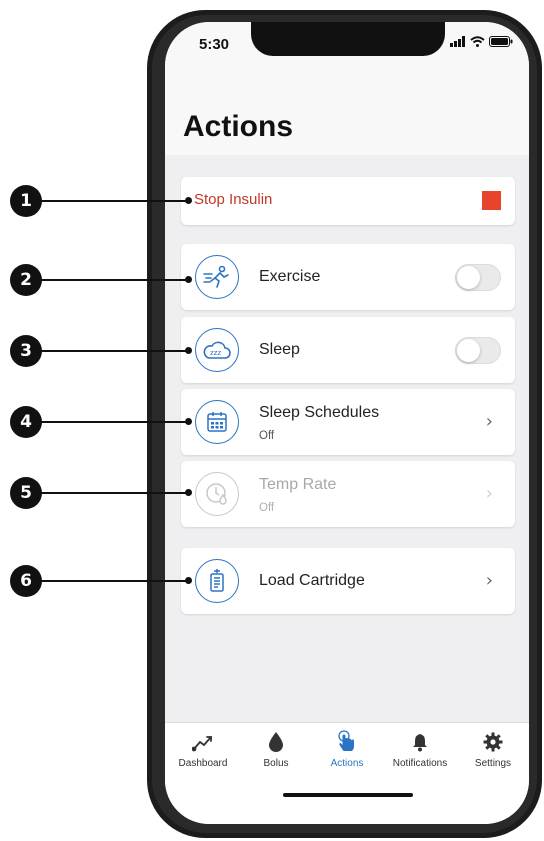 Image resolution: width=544 pixels, height=841 pixels. Describe the element at coordinates (348, 350) in the screenshot. I see `sleep-row: zzz Sleep` at that location.